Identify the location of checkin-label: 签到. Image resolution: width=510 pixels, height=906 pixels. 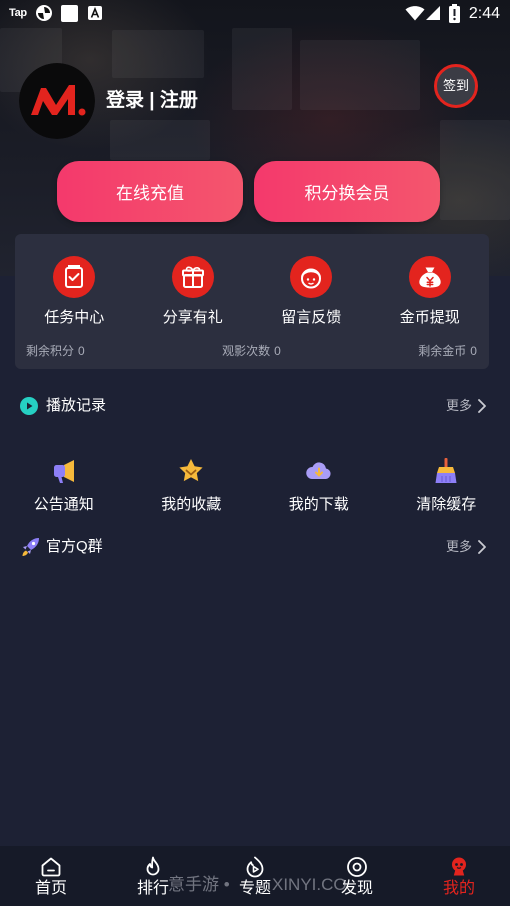
(455, 85).